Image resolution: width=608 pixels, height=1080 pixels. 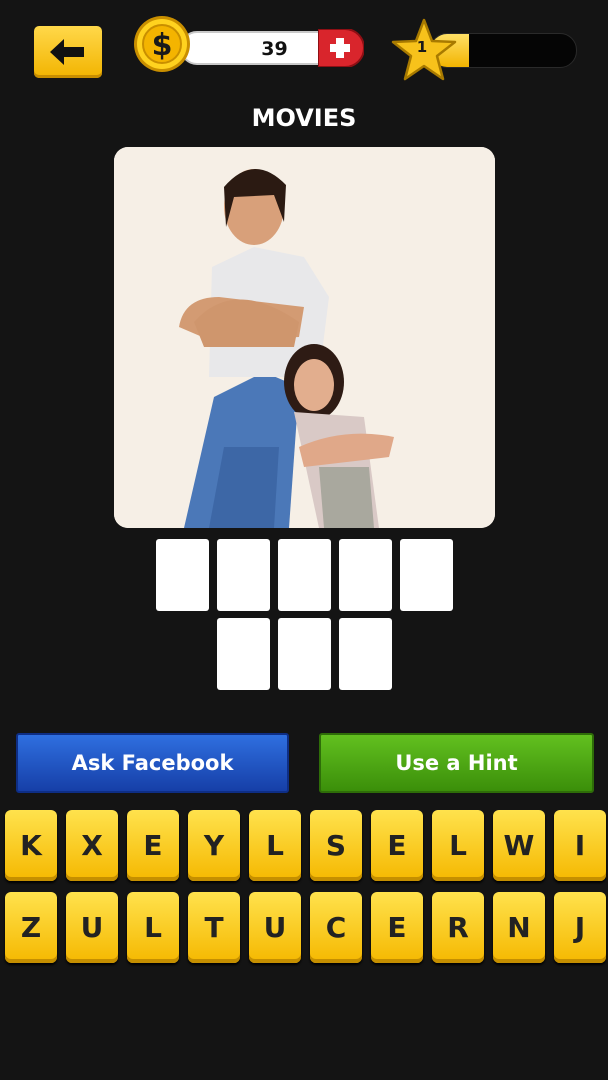 What do you see at coordinates (456, 763) in the screenshot?
I see `use-hint-button: Use a Hint` at bounding box center [456, 763].